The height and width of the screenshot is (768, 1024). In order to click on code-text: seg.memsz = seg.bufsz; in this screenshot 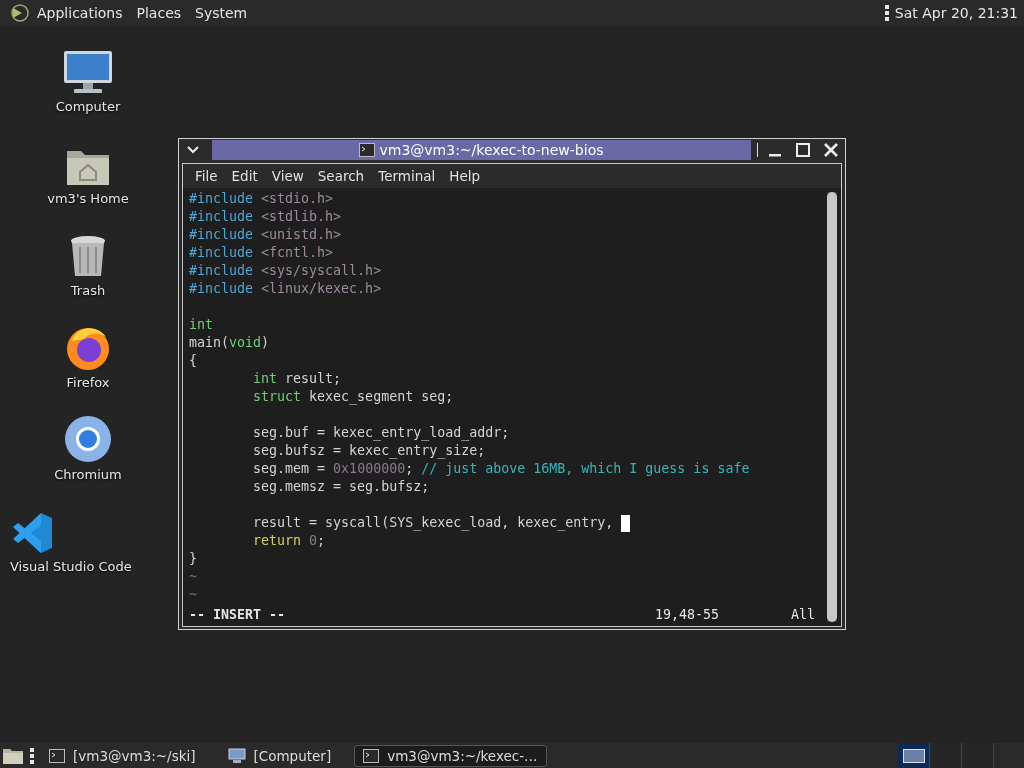, I will do `click(341, 487)`.